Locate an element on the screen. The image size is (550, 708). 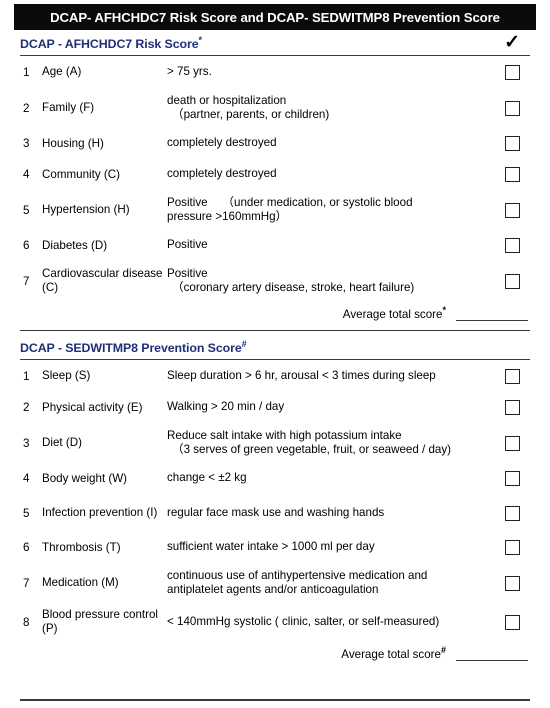
row-number: 4 is located at coordinates (26, 478).